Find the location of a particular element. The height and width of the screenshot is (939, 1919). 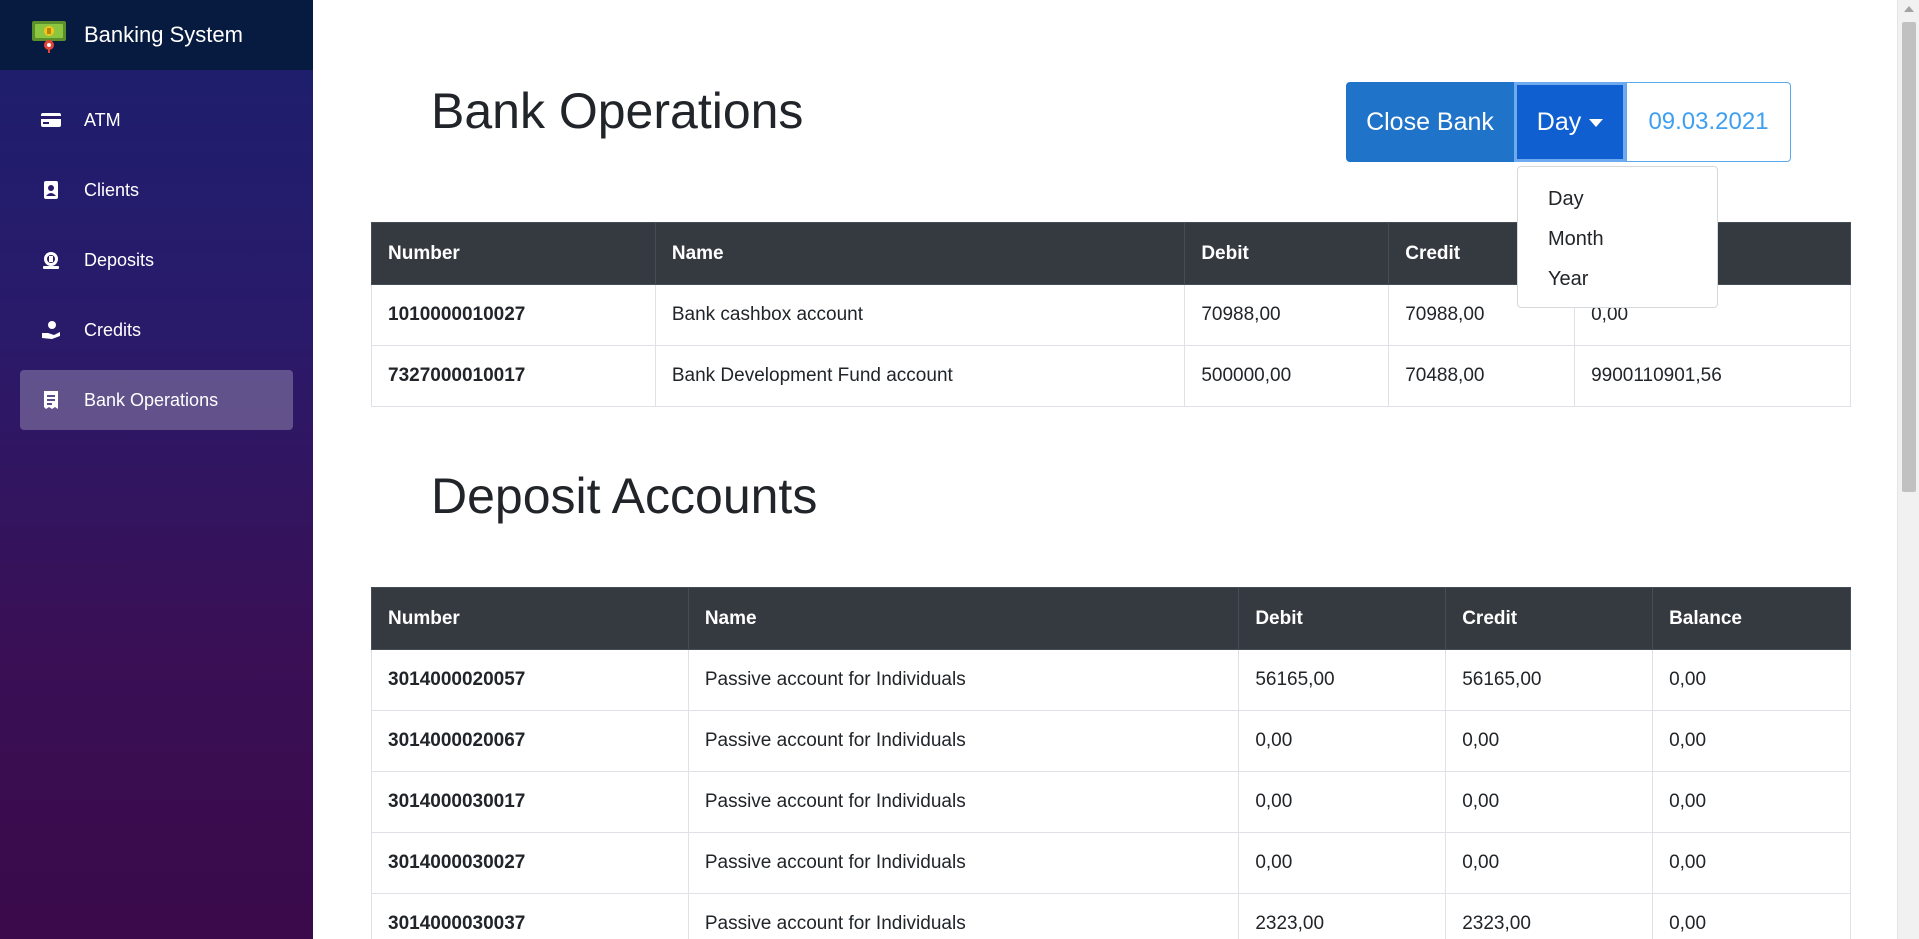

column-header-balance: Balance is located at coordinates (1751, 618).